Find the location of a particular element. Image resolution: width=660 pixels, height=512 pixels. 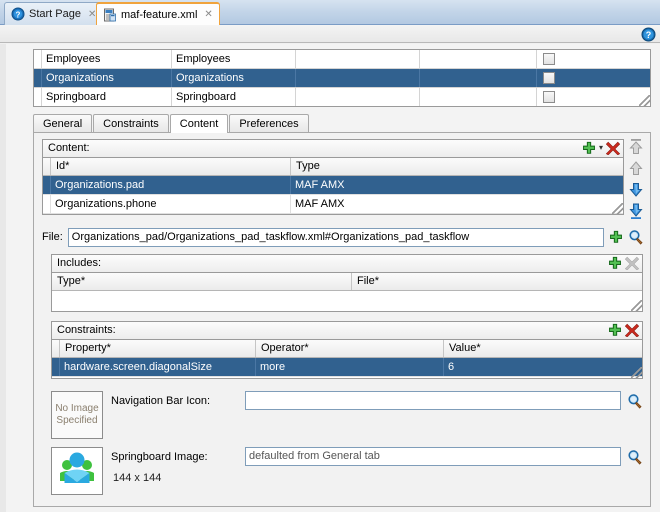

springboard-image-input: defaulted from General tab is located at coordinates (433, 456).